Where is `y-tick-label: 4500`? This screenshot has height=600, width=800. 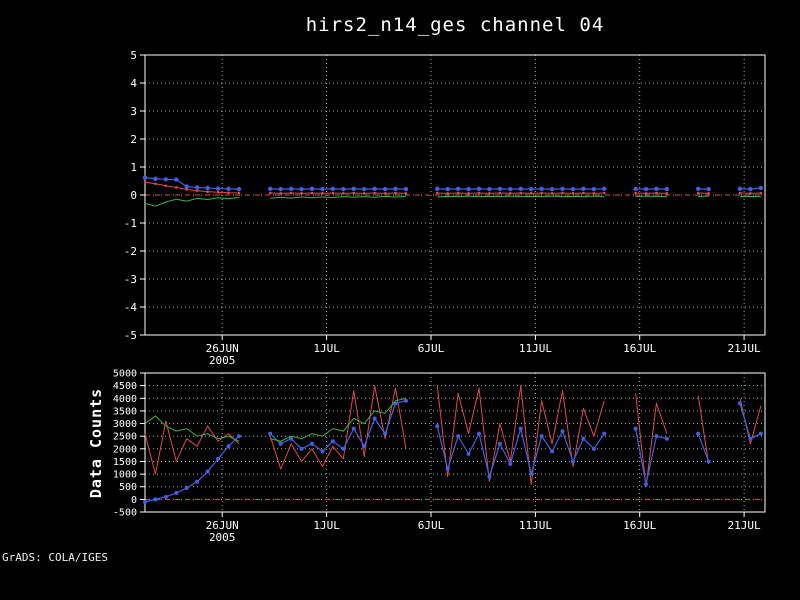 y-tick-label: 4500 is located at coordinates (125, 386).